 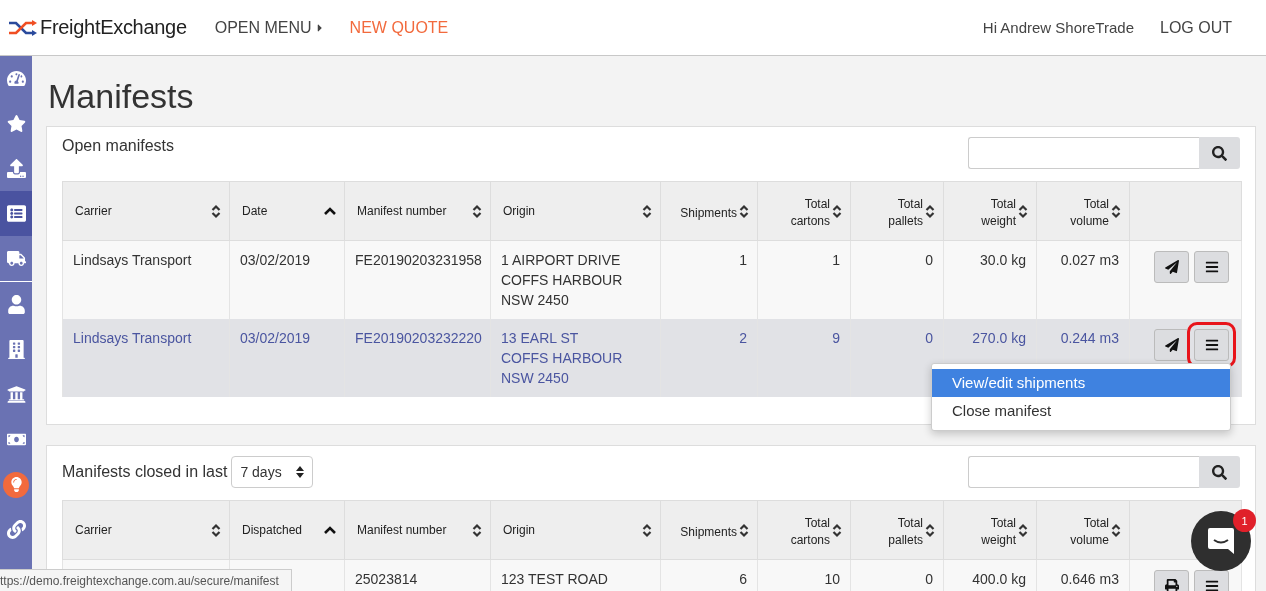 I want to click on table-cell-text: 2, so click(x=742, y=338).